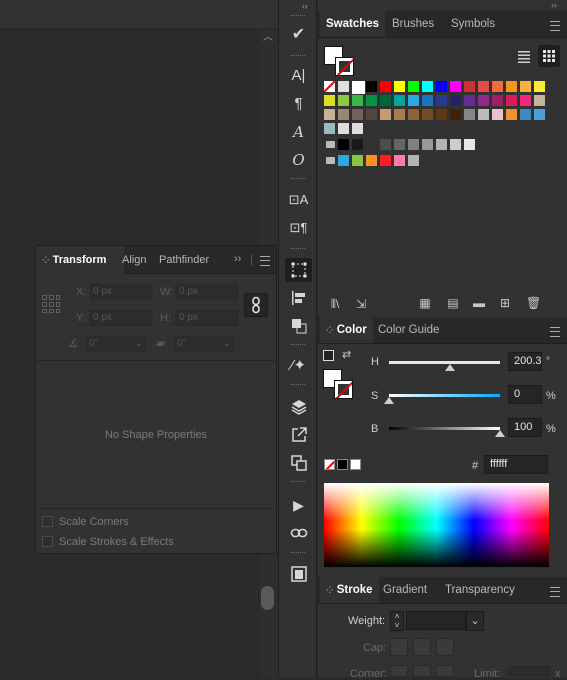 The width and height of the screenshot is (567, 680). Describe the element at coordinates (479, 303) in the screenshot. I see `new-group-icon: ▬` at that location.